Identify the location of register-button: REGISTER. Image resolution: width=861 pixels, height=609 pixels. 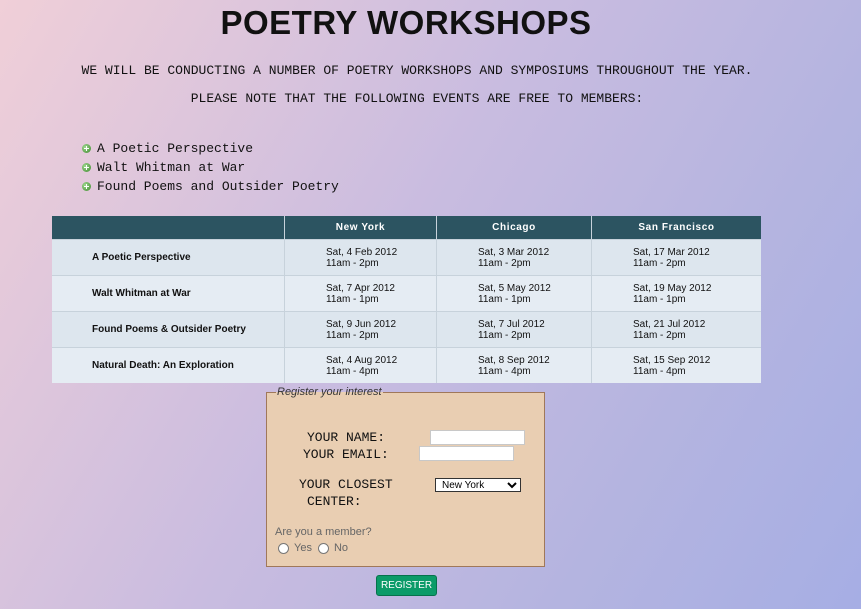
(406, 585).